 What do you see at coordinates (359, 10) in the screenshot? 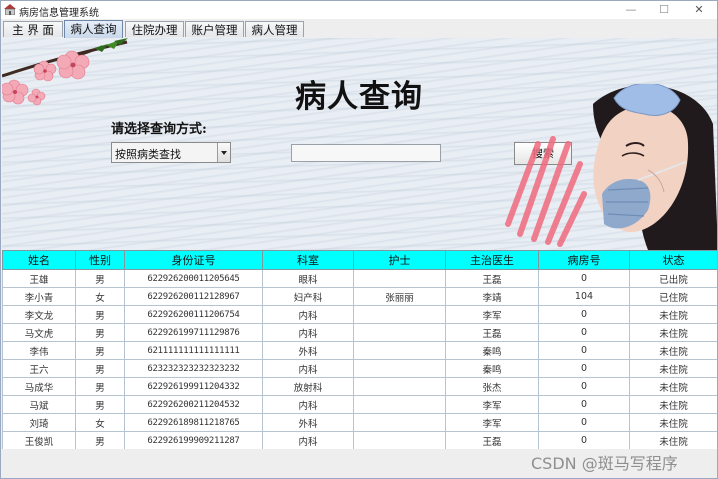
I see `title-bar: 病房信息管理系统 — ☐ ✕` at bounding box center [359, 10].